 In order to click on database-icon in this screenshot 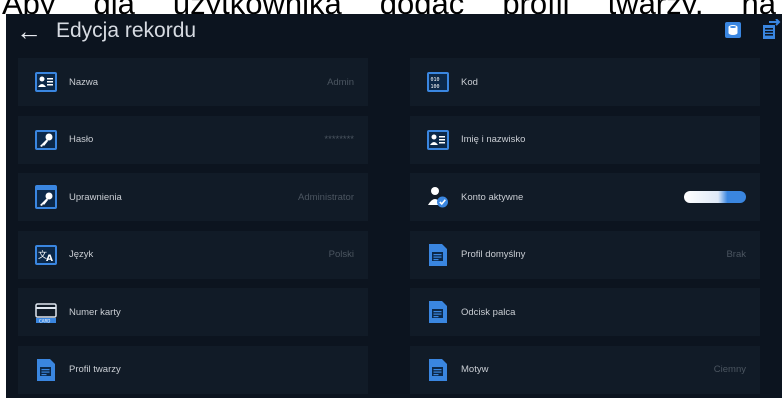, I will do `click(733, 30)`.